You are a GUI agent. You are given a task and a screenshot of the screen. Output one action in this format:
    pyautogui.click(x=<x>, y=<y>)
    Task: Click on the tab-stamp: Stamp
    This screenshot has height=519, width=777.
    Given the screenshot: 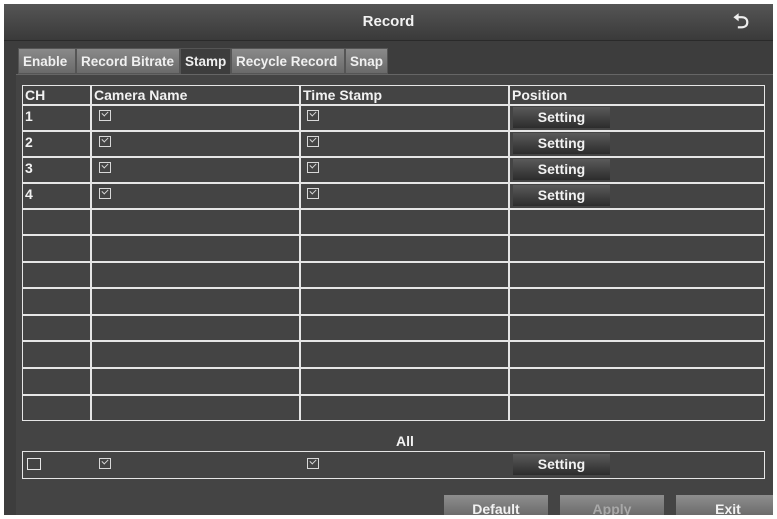 What is the action you would take?
    pyautogui.click(x=205, y=62)
    